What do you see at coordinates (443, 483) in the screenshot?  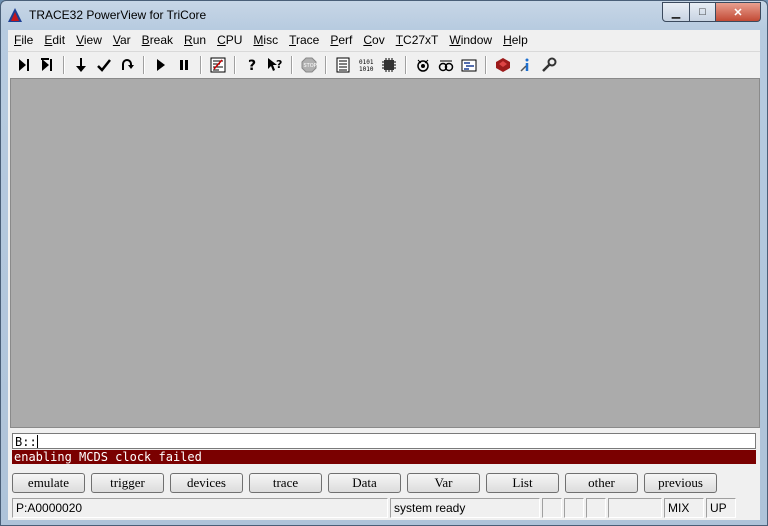 I see `softkey-var: Var` at bounding box center [443, 483].